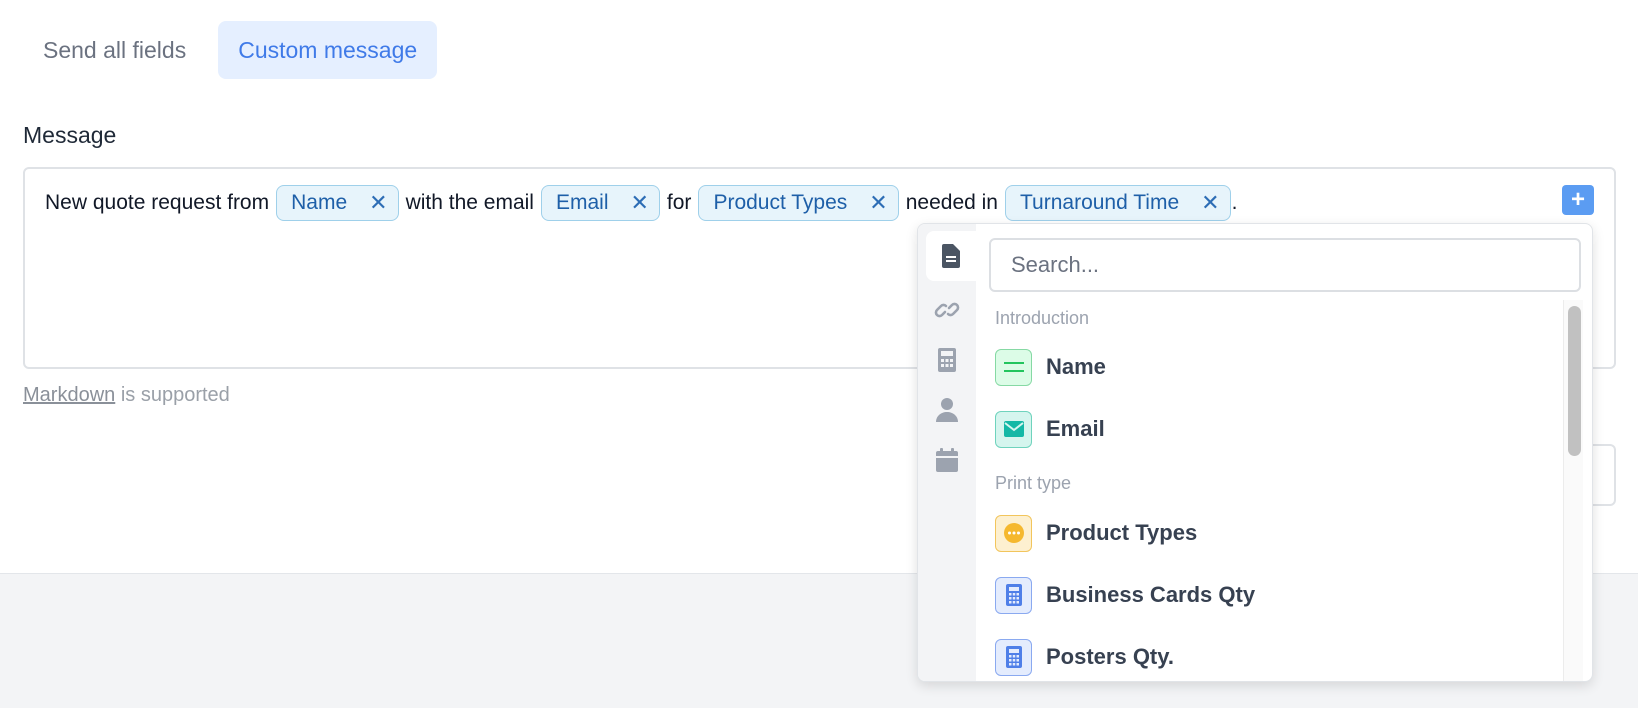  I want to click on field-category-sidebar, so click(947, 452).